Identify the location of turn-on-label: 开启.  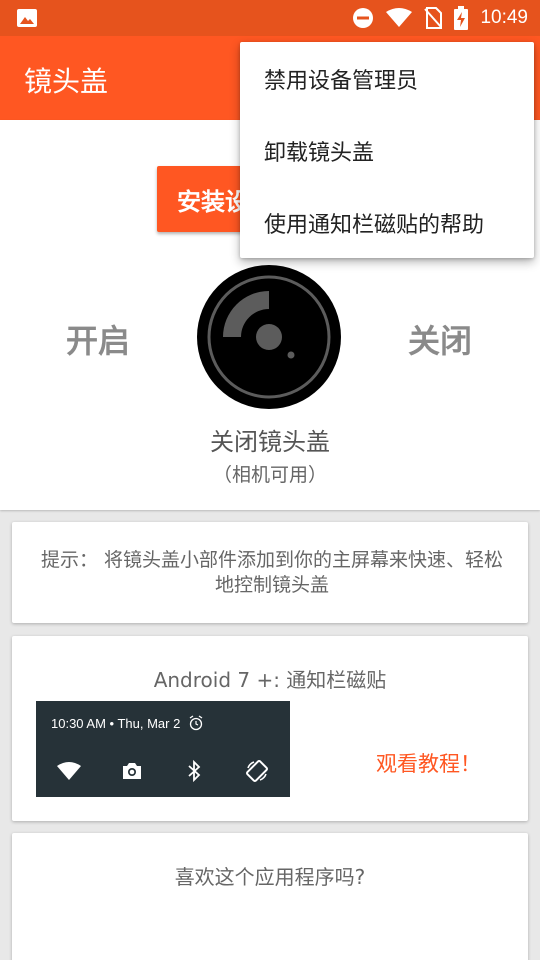
(98, 339).